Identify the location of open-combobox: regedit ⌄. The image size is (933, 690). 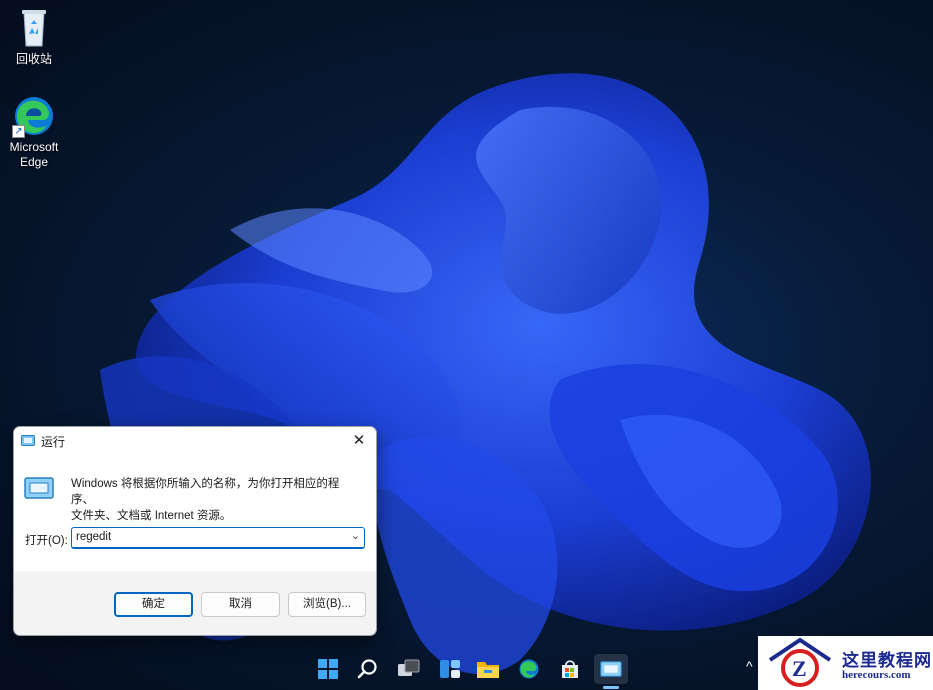
(218, 538).